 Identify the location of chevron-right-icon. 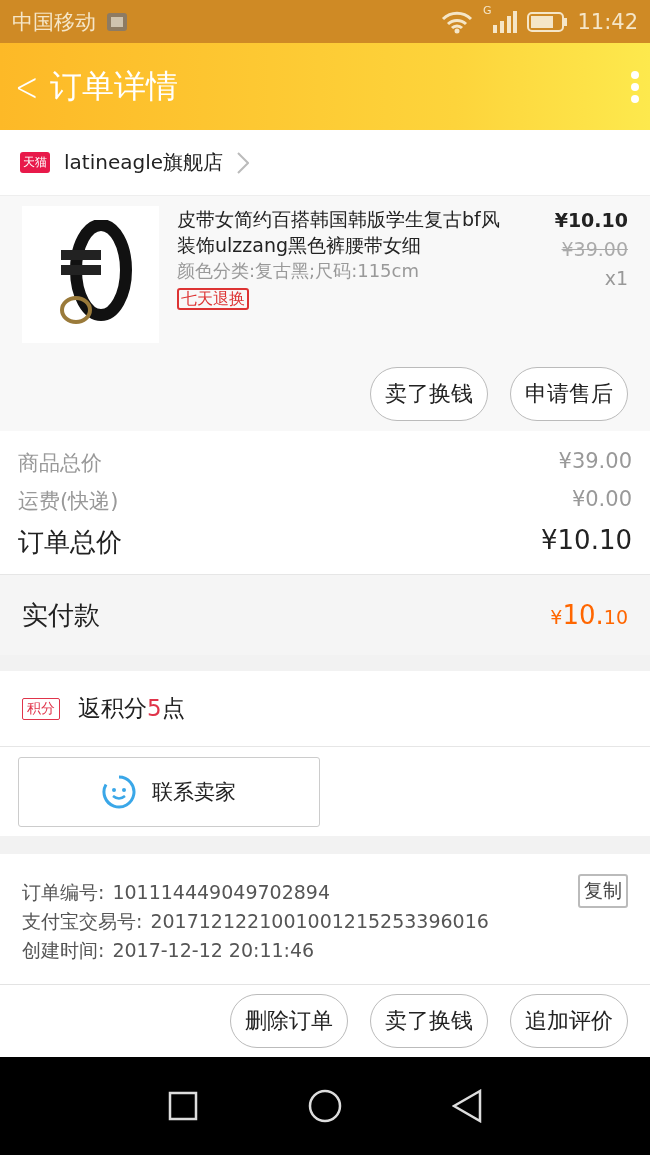
(243, 162).